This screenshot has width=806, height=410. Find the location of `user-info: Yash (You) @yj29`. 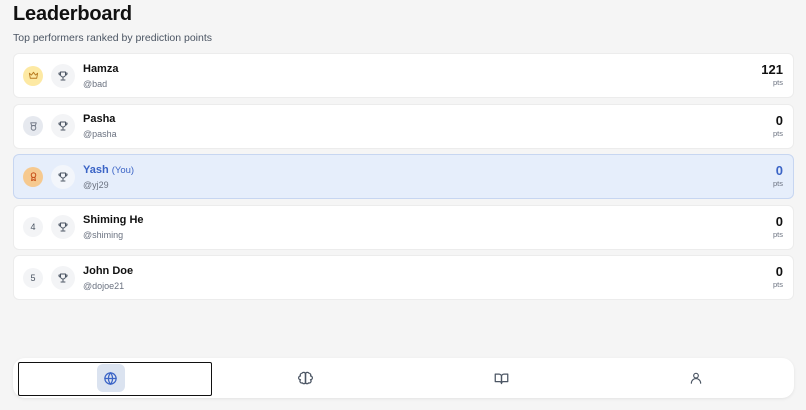

user-info: Yash (You) @yj29 is located at coordinates (108, 177).